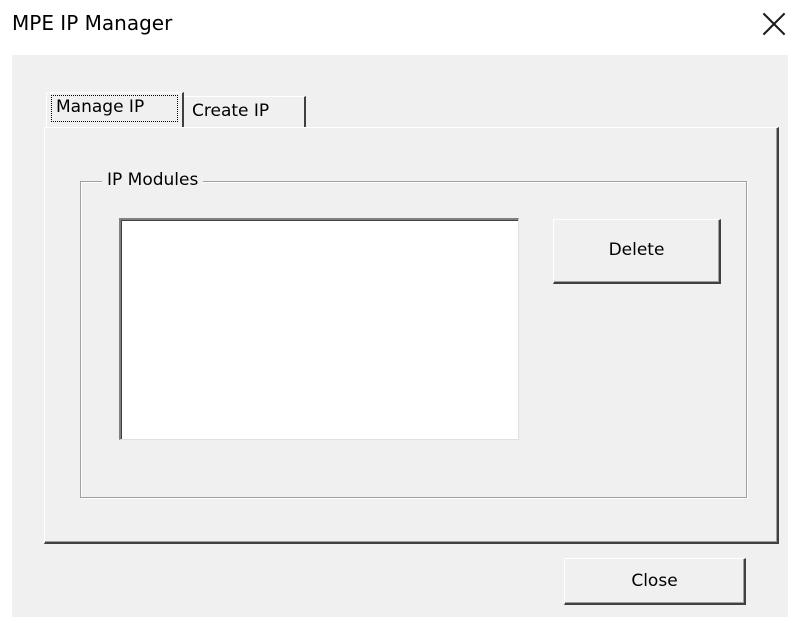 This screenshot has width=800, height=627. I want to click on close-icon, so click(774, 24).